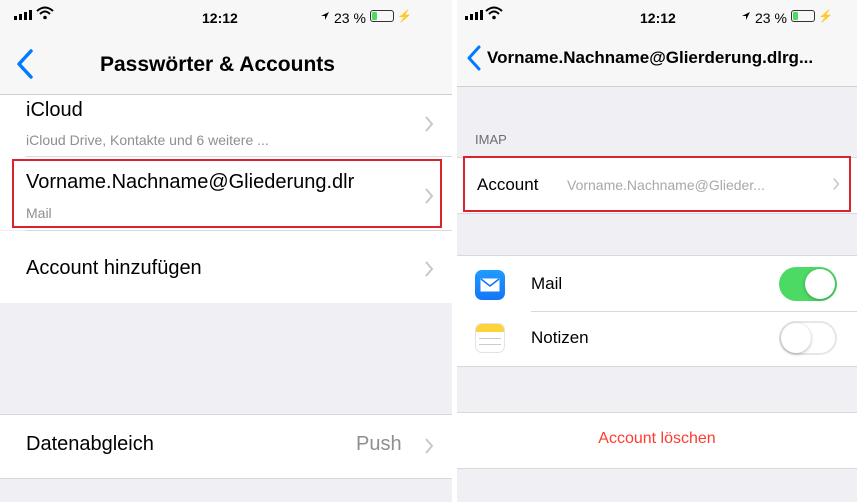 This screenshot has width=857, height=502. I want to click on mail-app-icon, so click(490, 285).